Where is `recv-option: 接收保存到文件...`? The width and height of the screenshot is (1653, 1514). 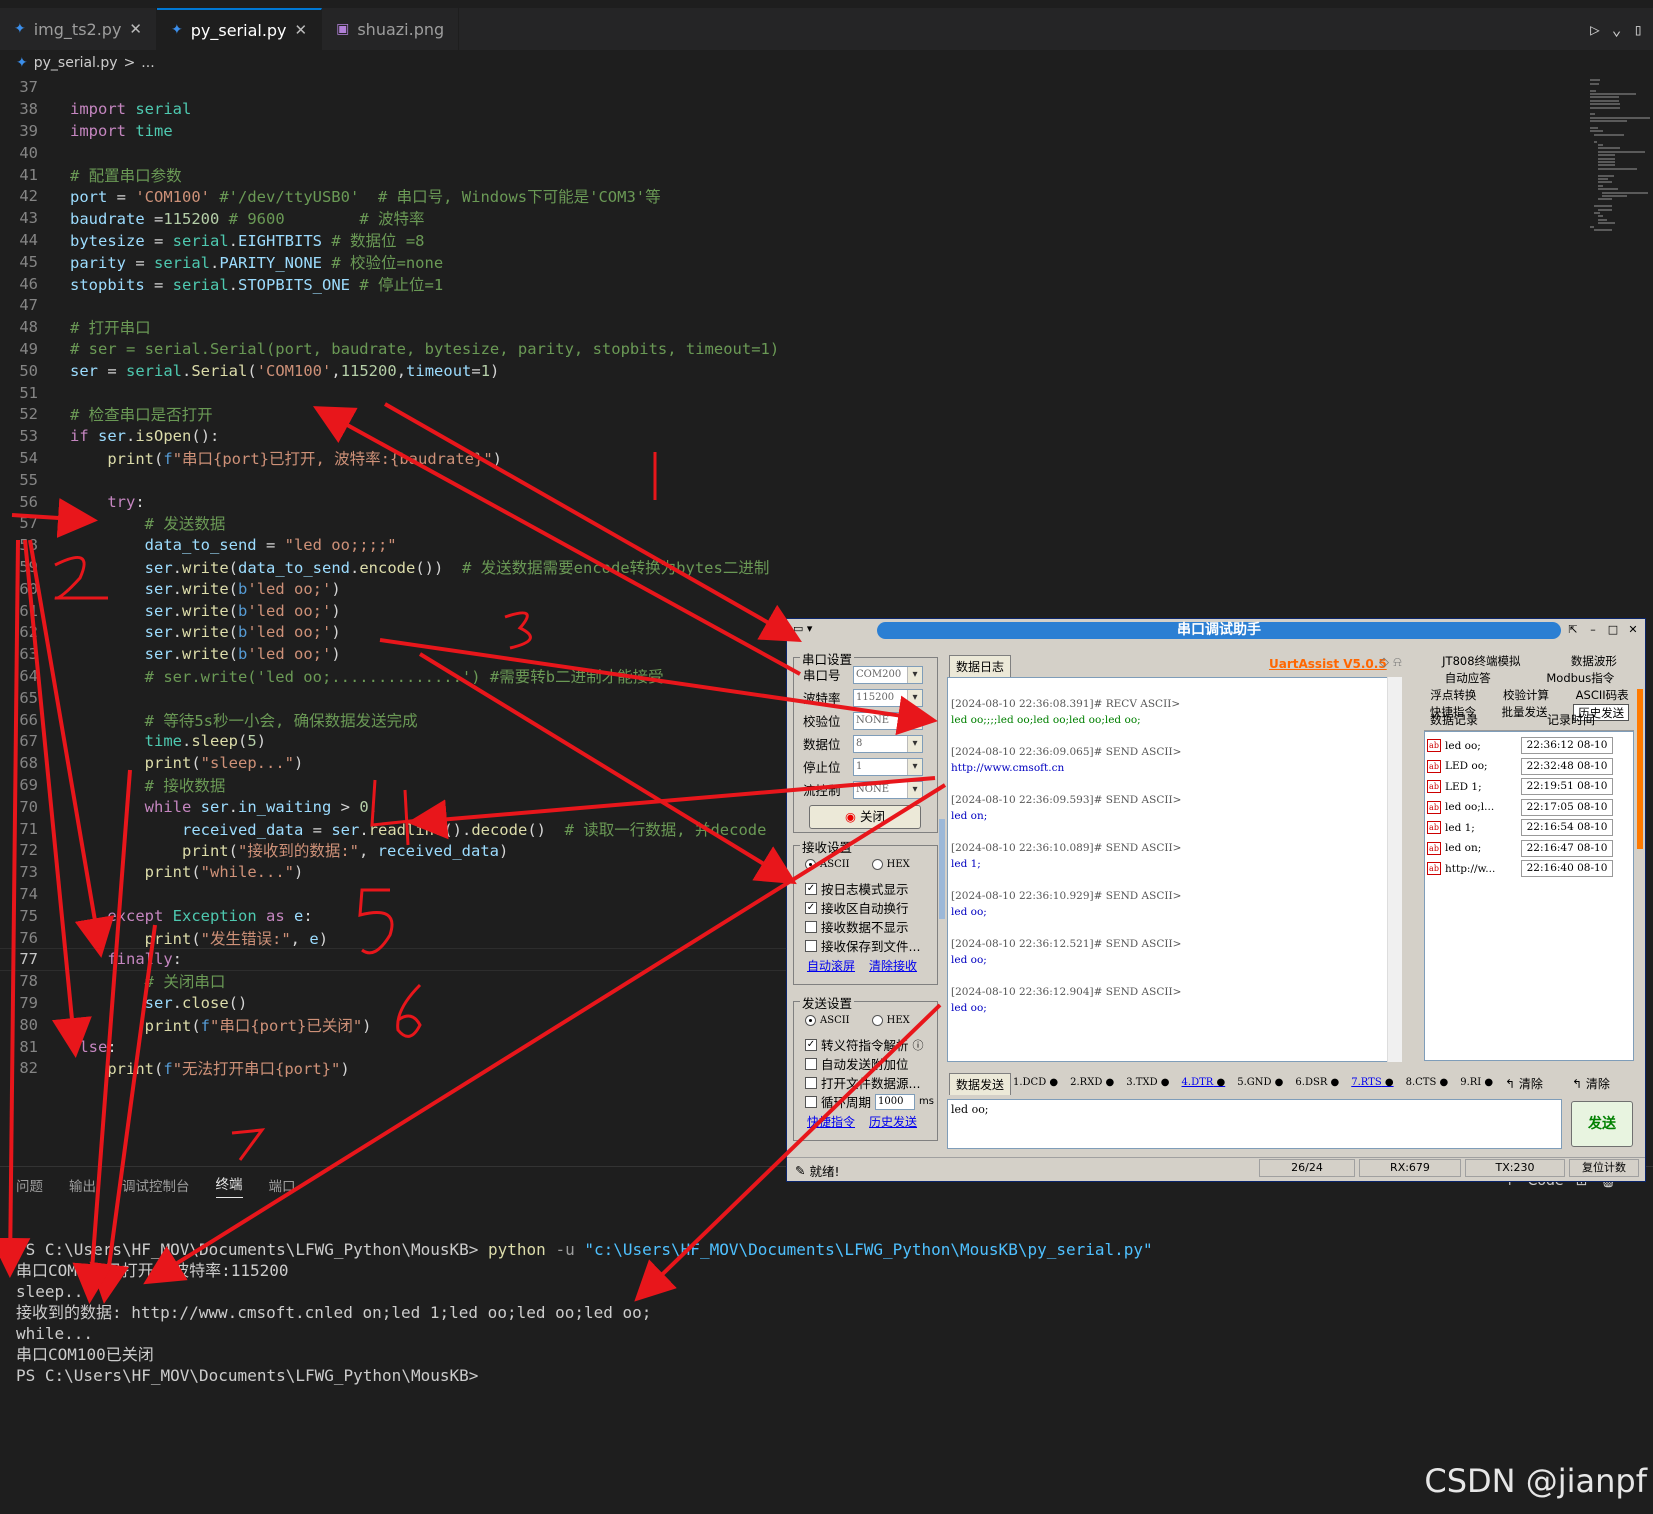 recv-option: 接收保存到文件... is located at coordinates (862, 945).